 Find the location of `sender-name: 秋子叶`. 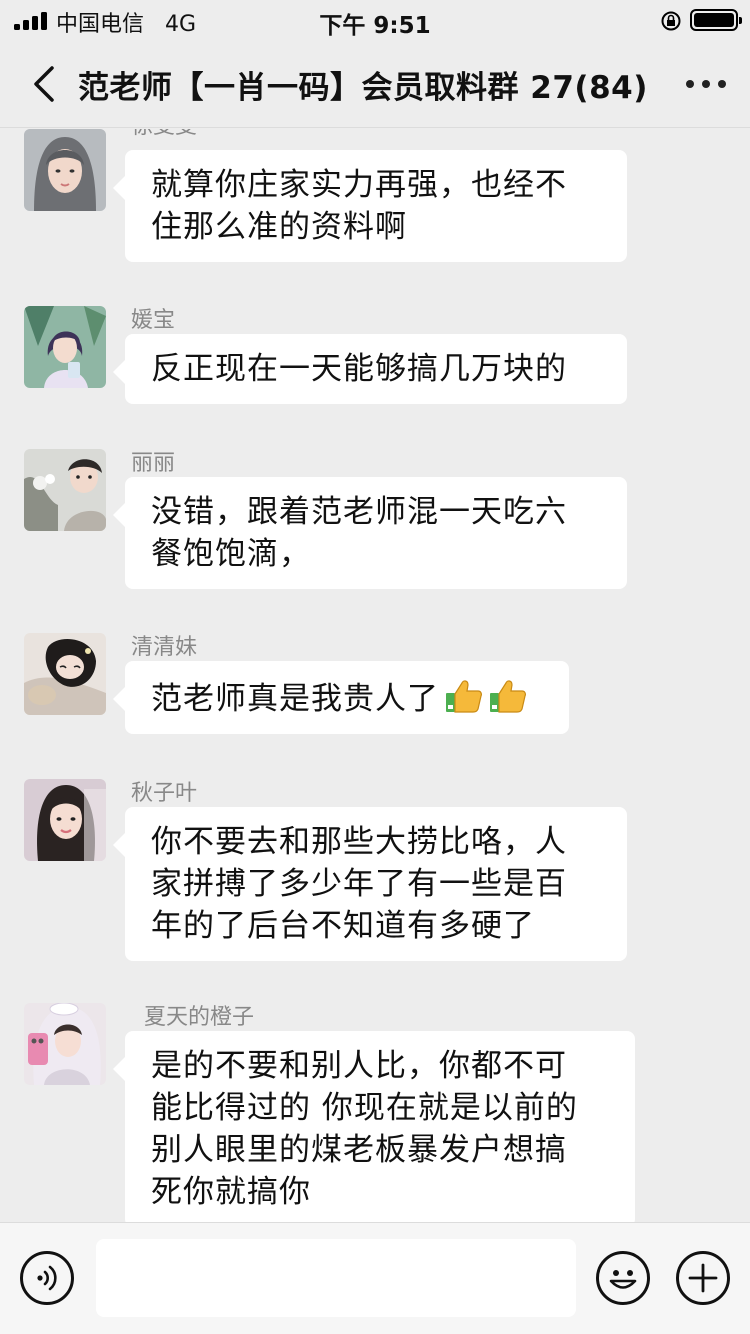

sender-name: 秋子叶 is located at coordinates (164, 793).